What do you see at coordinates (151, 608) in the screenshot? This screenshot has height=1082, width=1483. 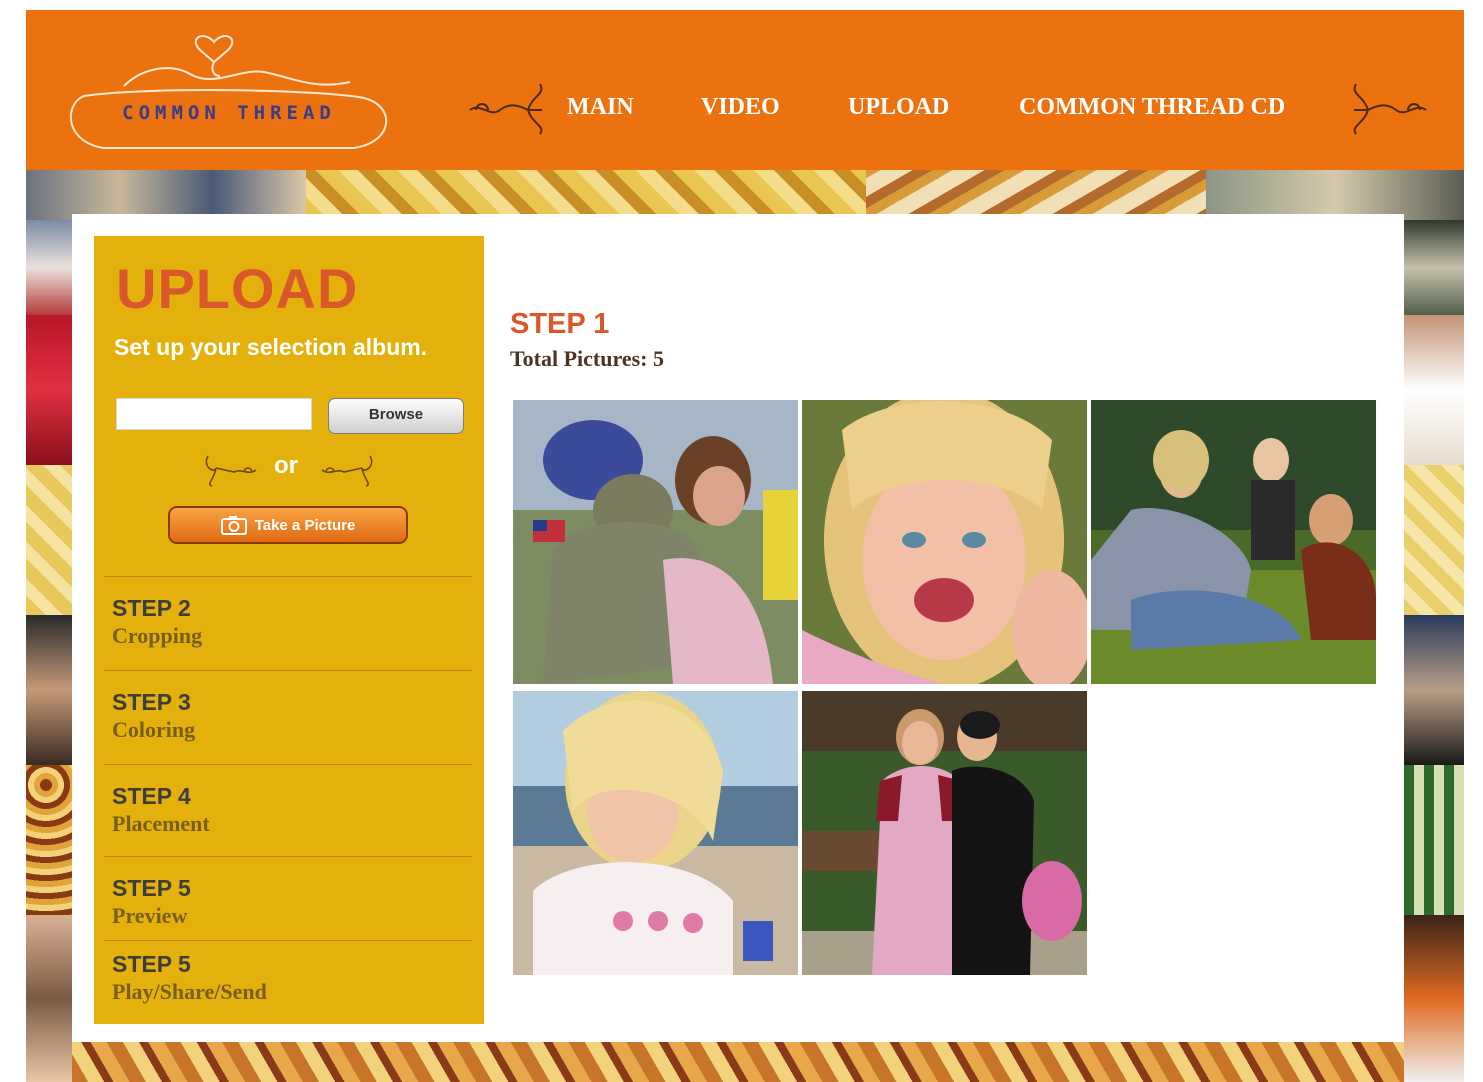 I see `step-number: STEP 2` at bounding box center [151, 608].